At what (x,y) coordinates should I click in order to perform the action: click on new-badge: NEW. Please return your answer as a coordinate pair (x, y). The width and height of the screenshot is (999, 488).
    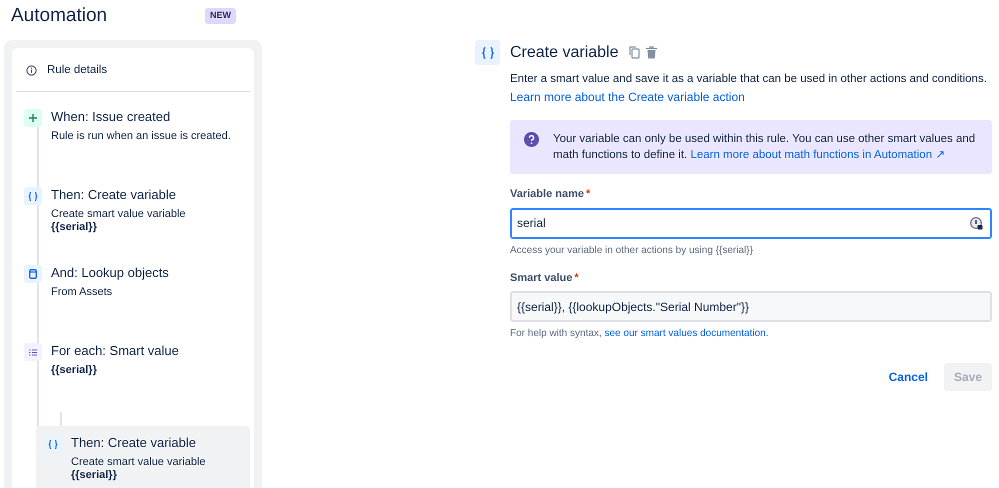
    Looking at the image, I should click on (220, 16).